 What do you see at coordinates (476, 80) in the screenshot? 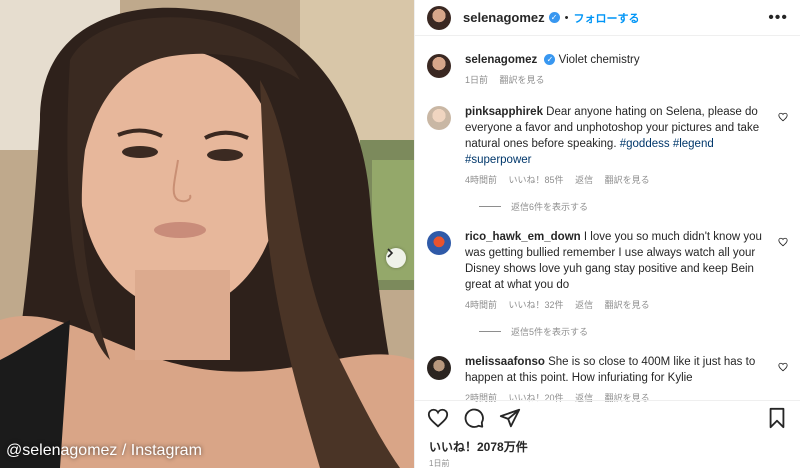
I see `caption-time: 1日前` at bounding box center [476, 80].